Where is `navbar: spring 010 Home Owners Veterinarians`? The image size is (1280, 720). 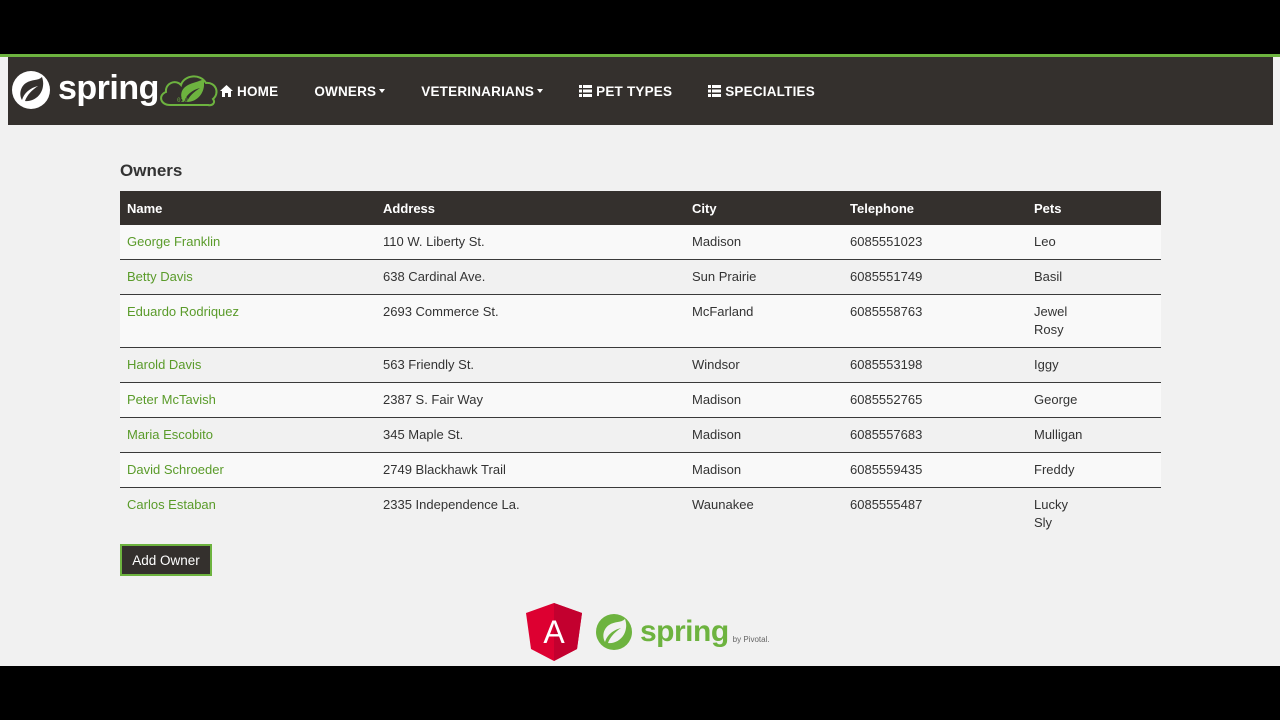 navbar: spring 010 Home Owners Veterinarians is located at coordinates (640, 91).